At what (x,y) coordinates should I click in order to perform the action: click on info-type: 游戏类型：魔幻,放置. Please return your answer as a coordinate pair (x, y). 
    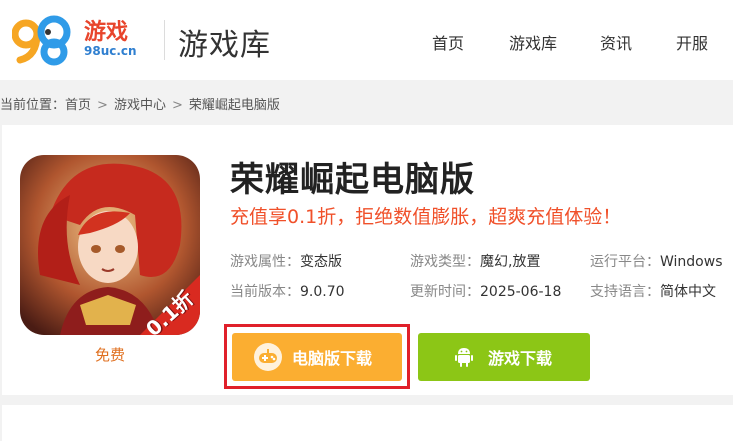
    Looking at the image, I should click on (475, 261).